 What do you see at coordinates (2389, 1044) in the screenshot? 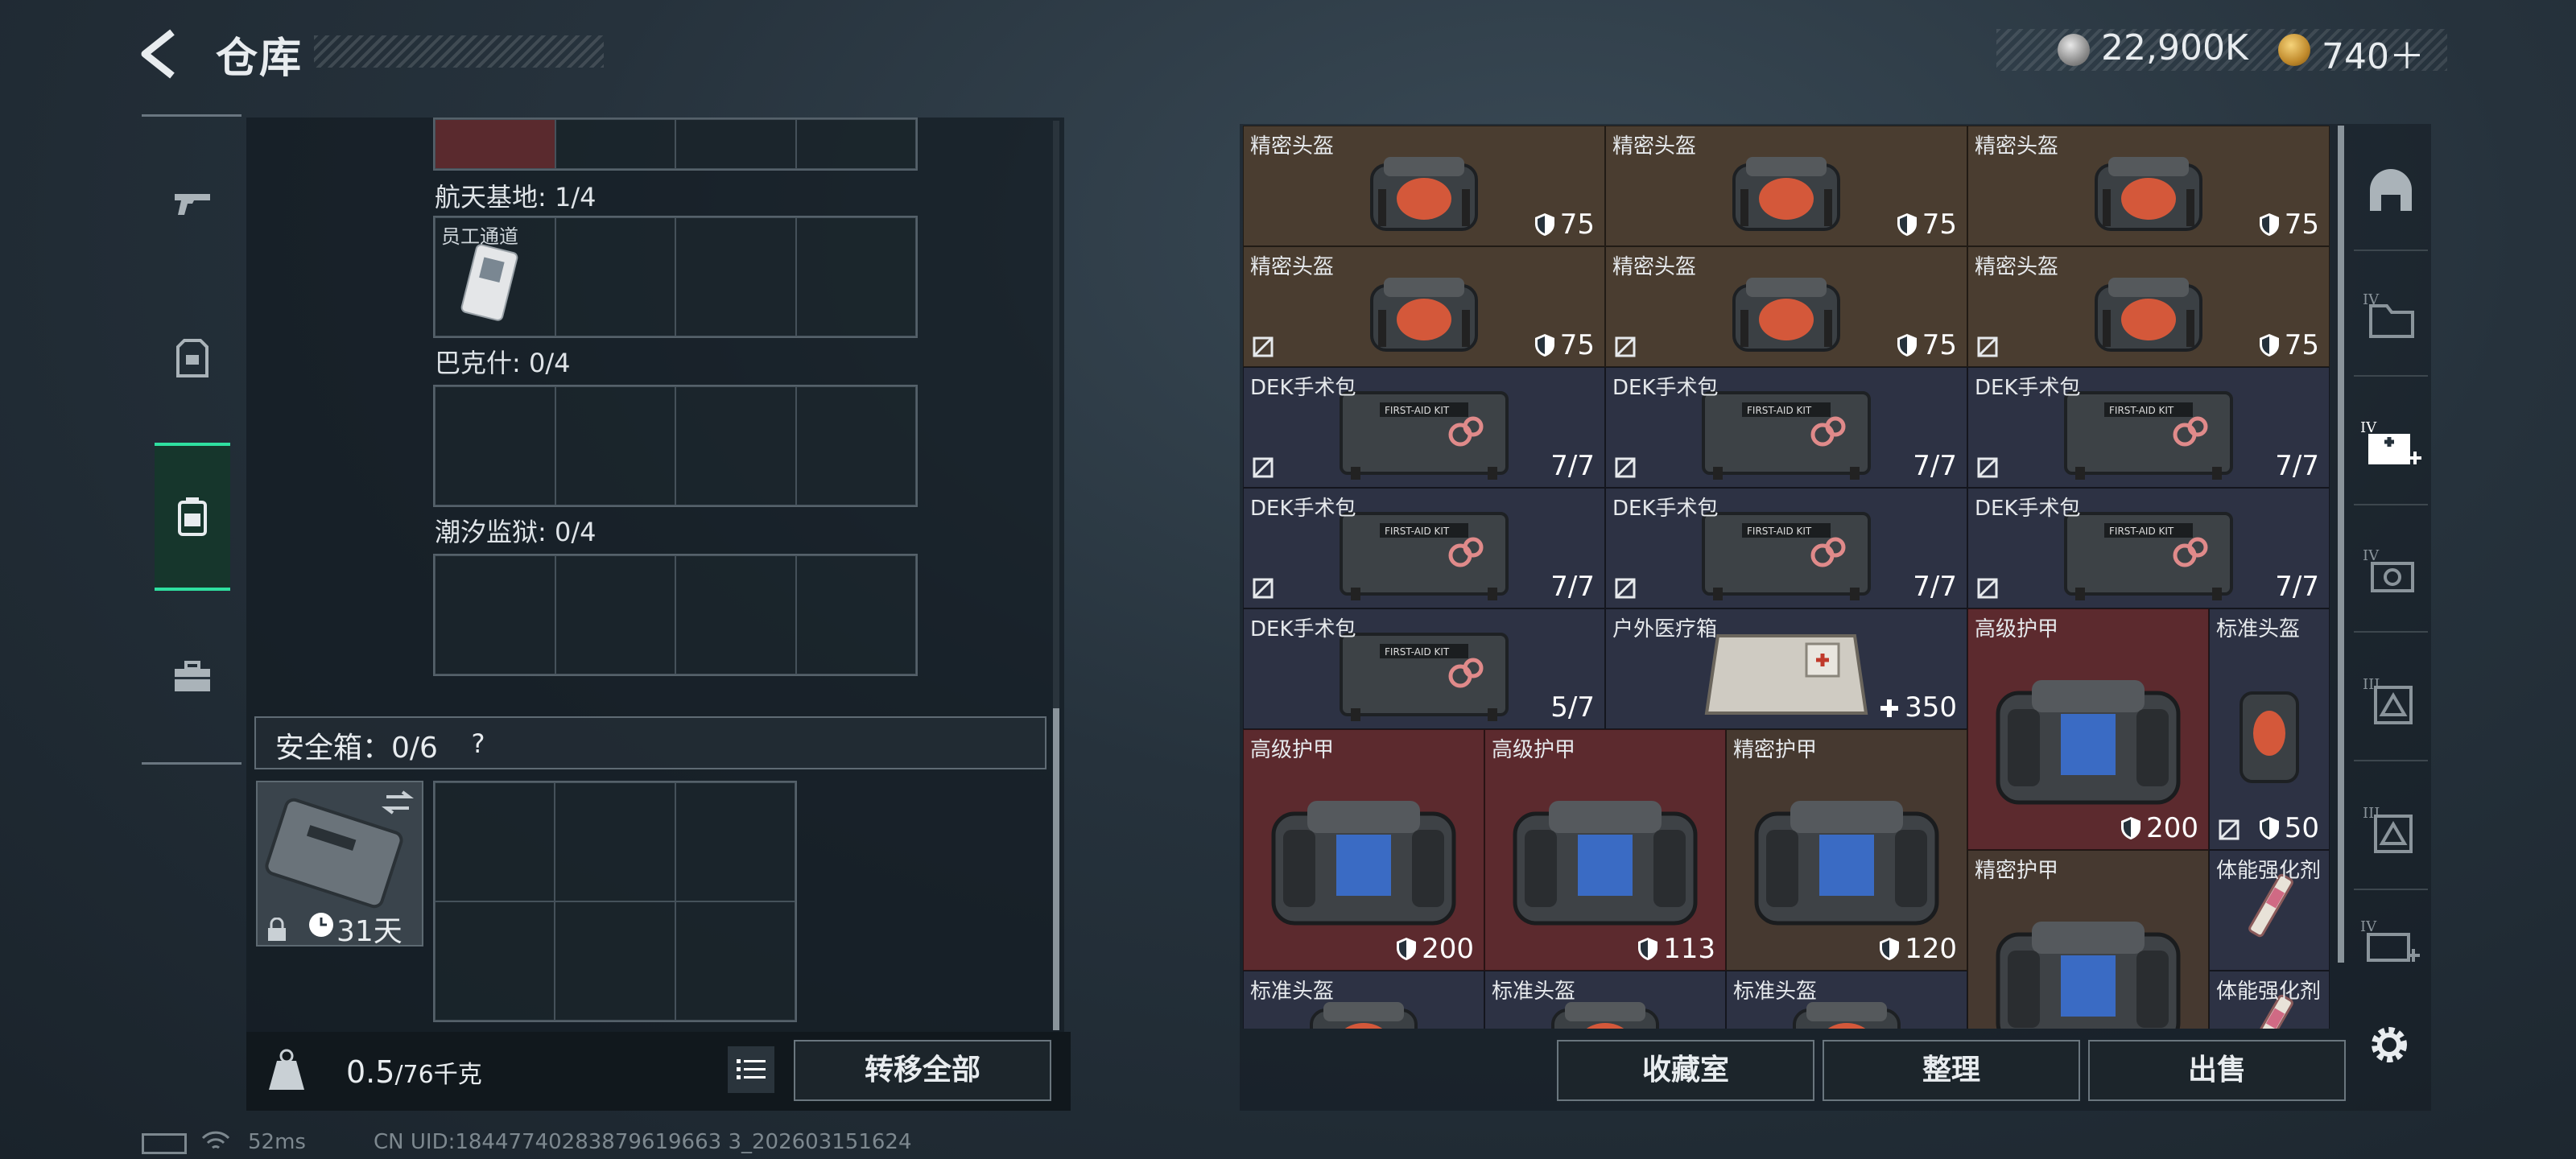
I see `gear-icon` at bounding box center [2389, 1044].